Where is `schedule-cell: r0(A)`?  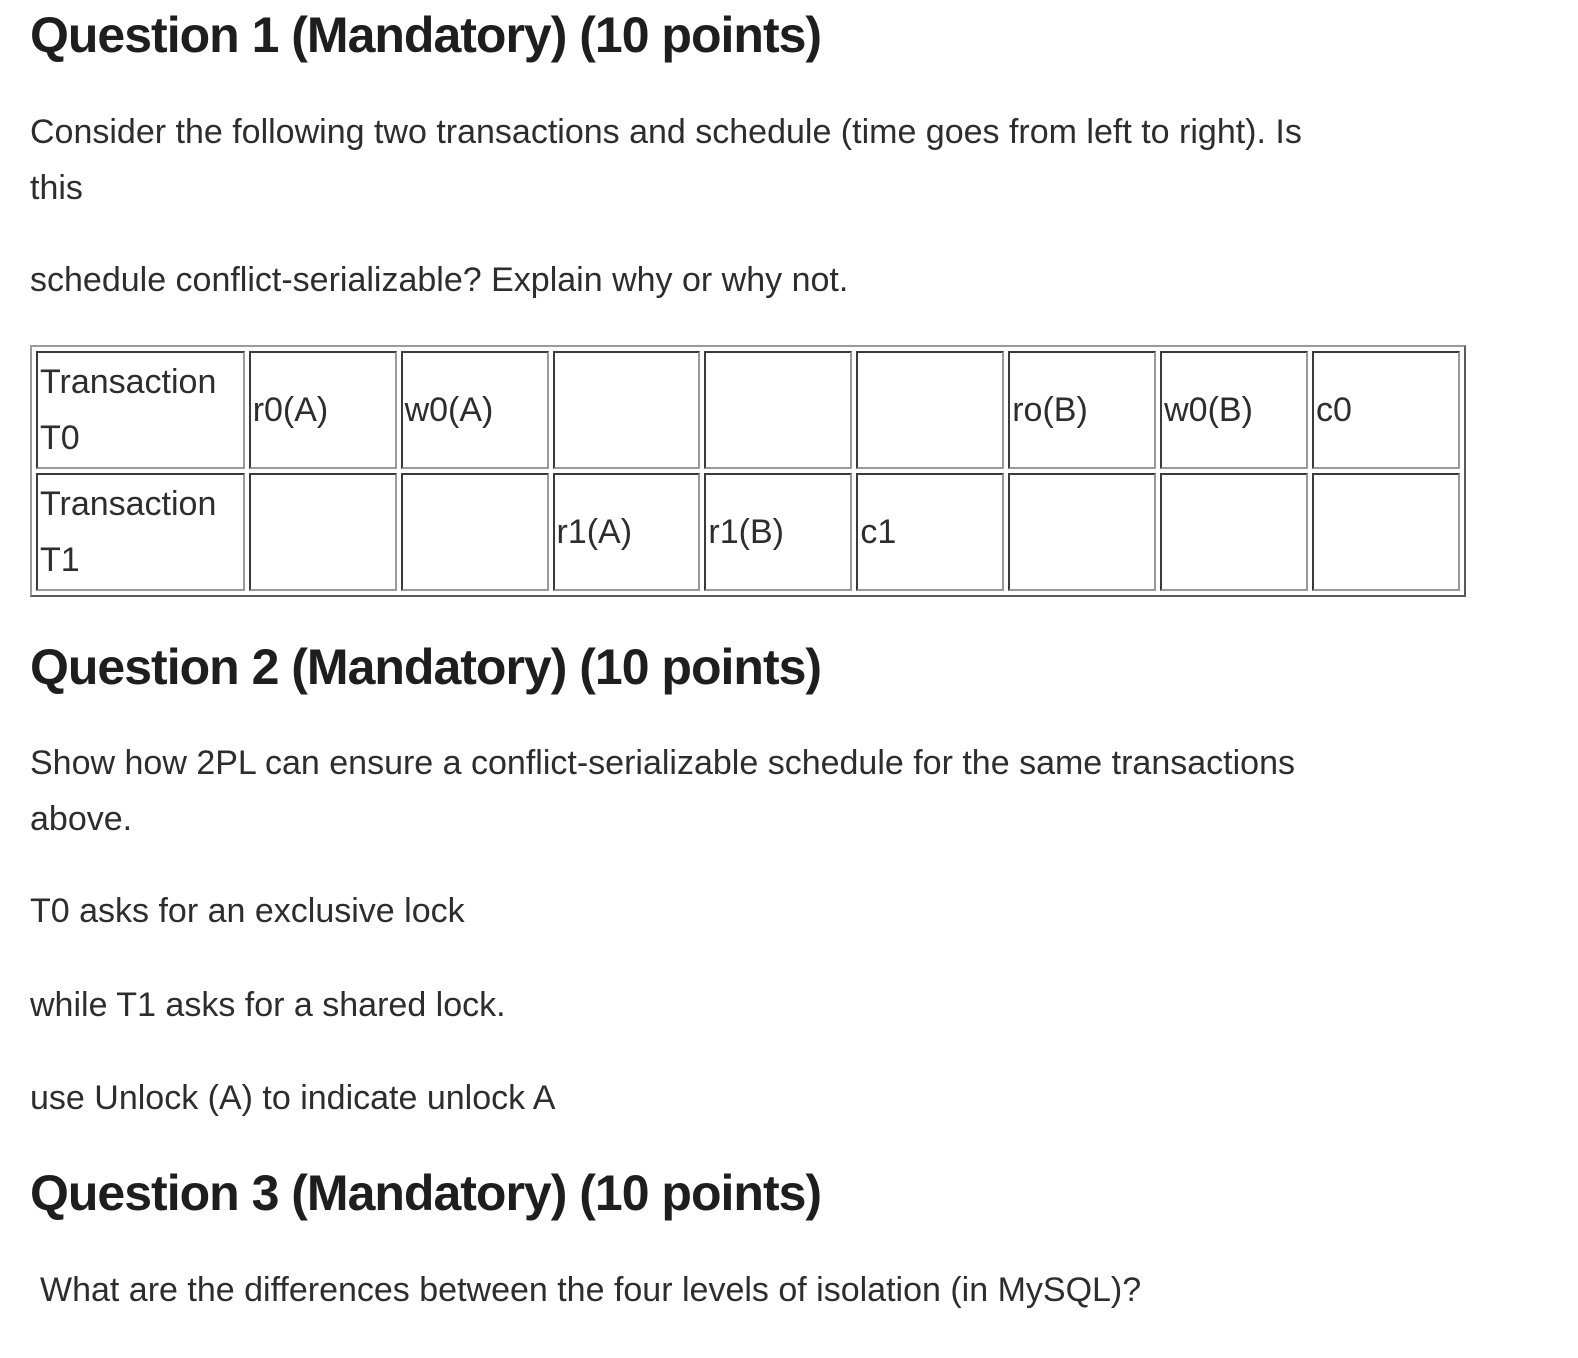
schedule-cell: r0(A) is located at coordinates (322, 410).